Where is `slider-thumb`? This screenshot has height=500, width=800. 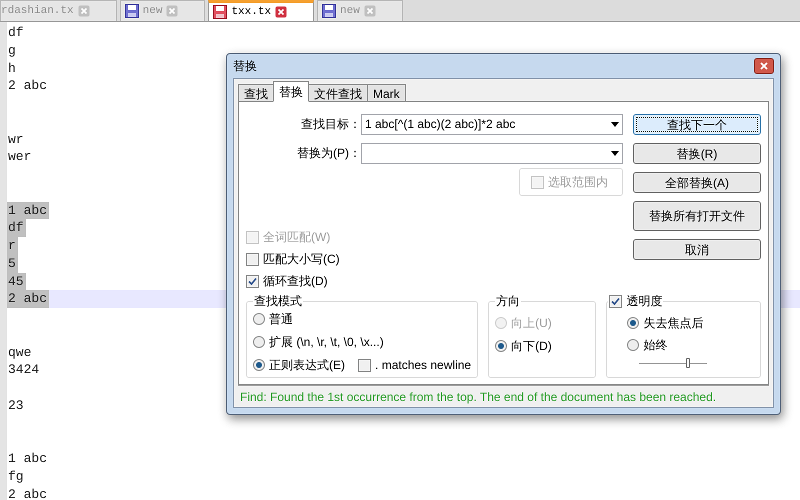
slider-thumb is located at coordinates (688, 363).